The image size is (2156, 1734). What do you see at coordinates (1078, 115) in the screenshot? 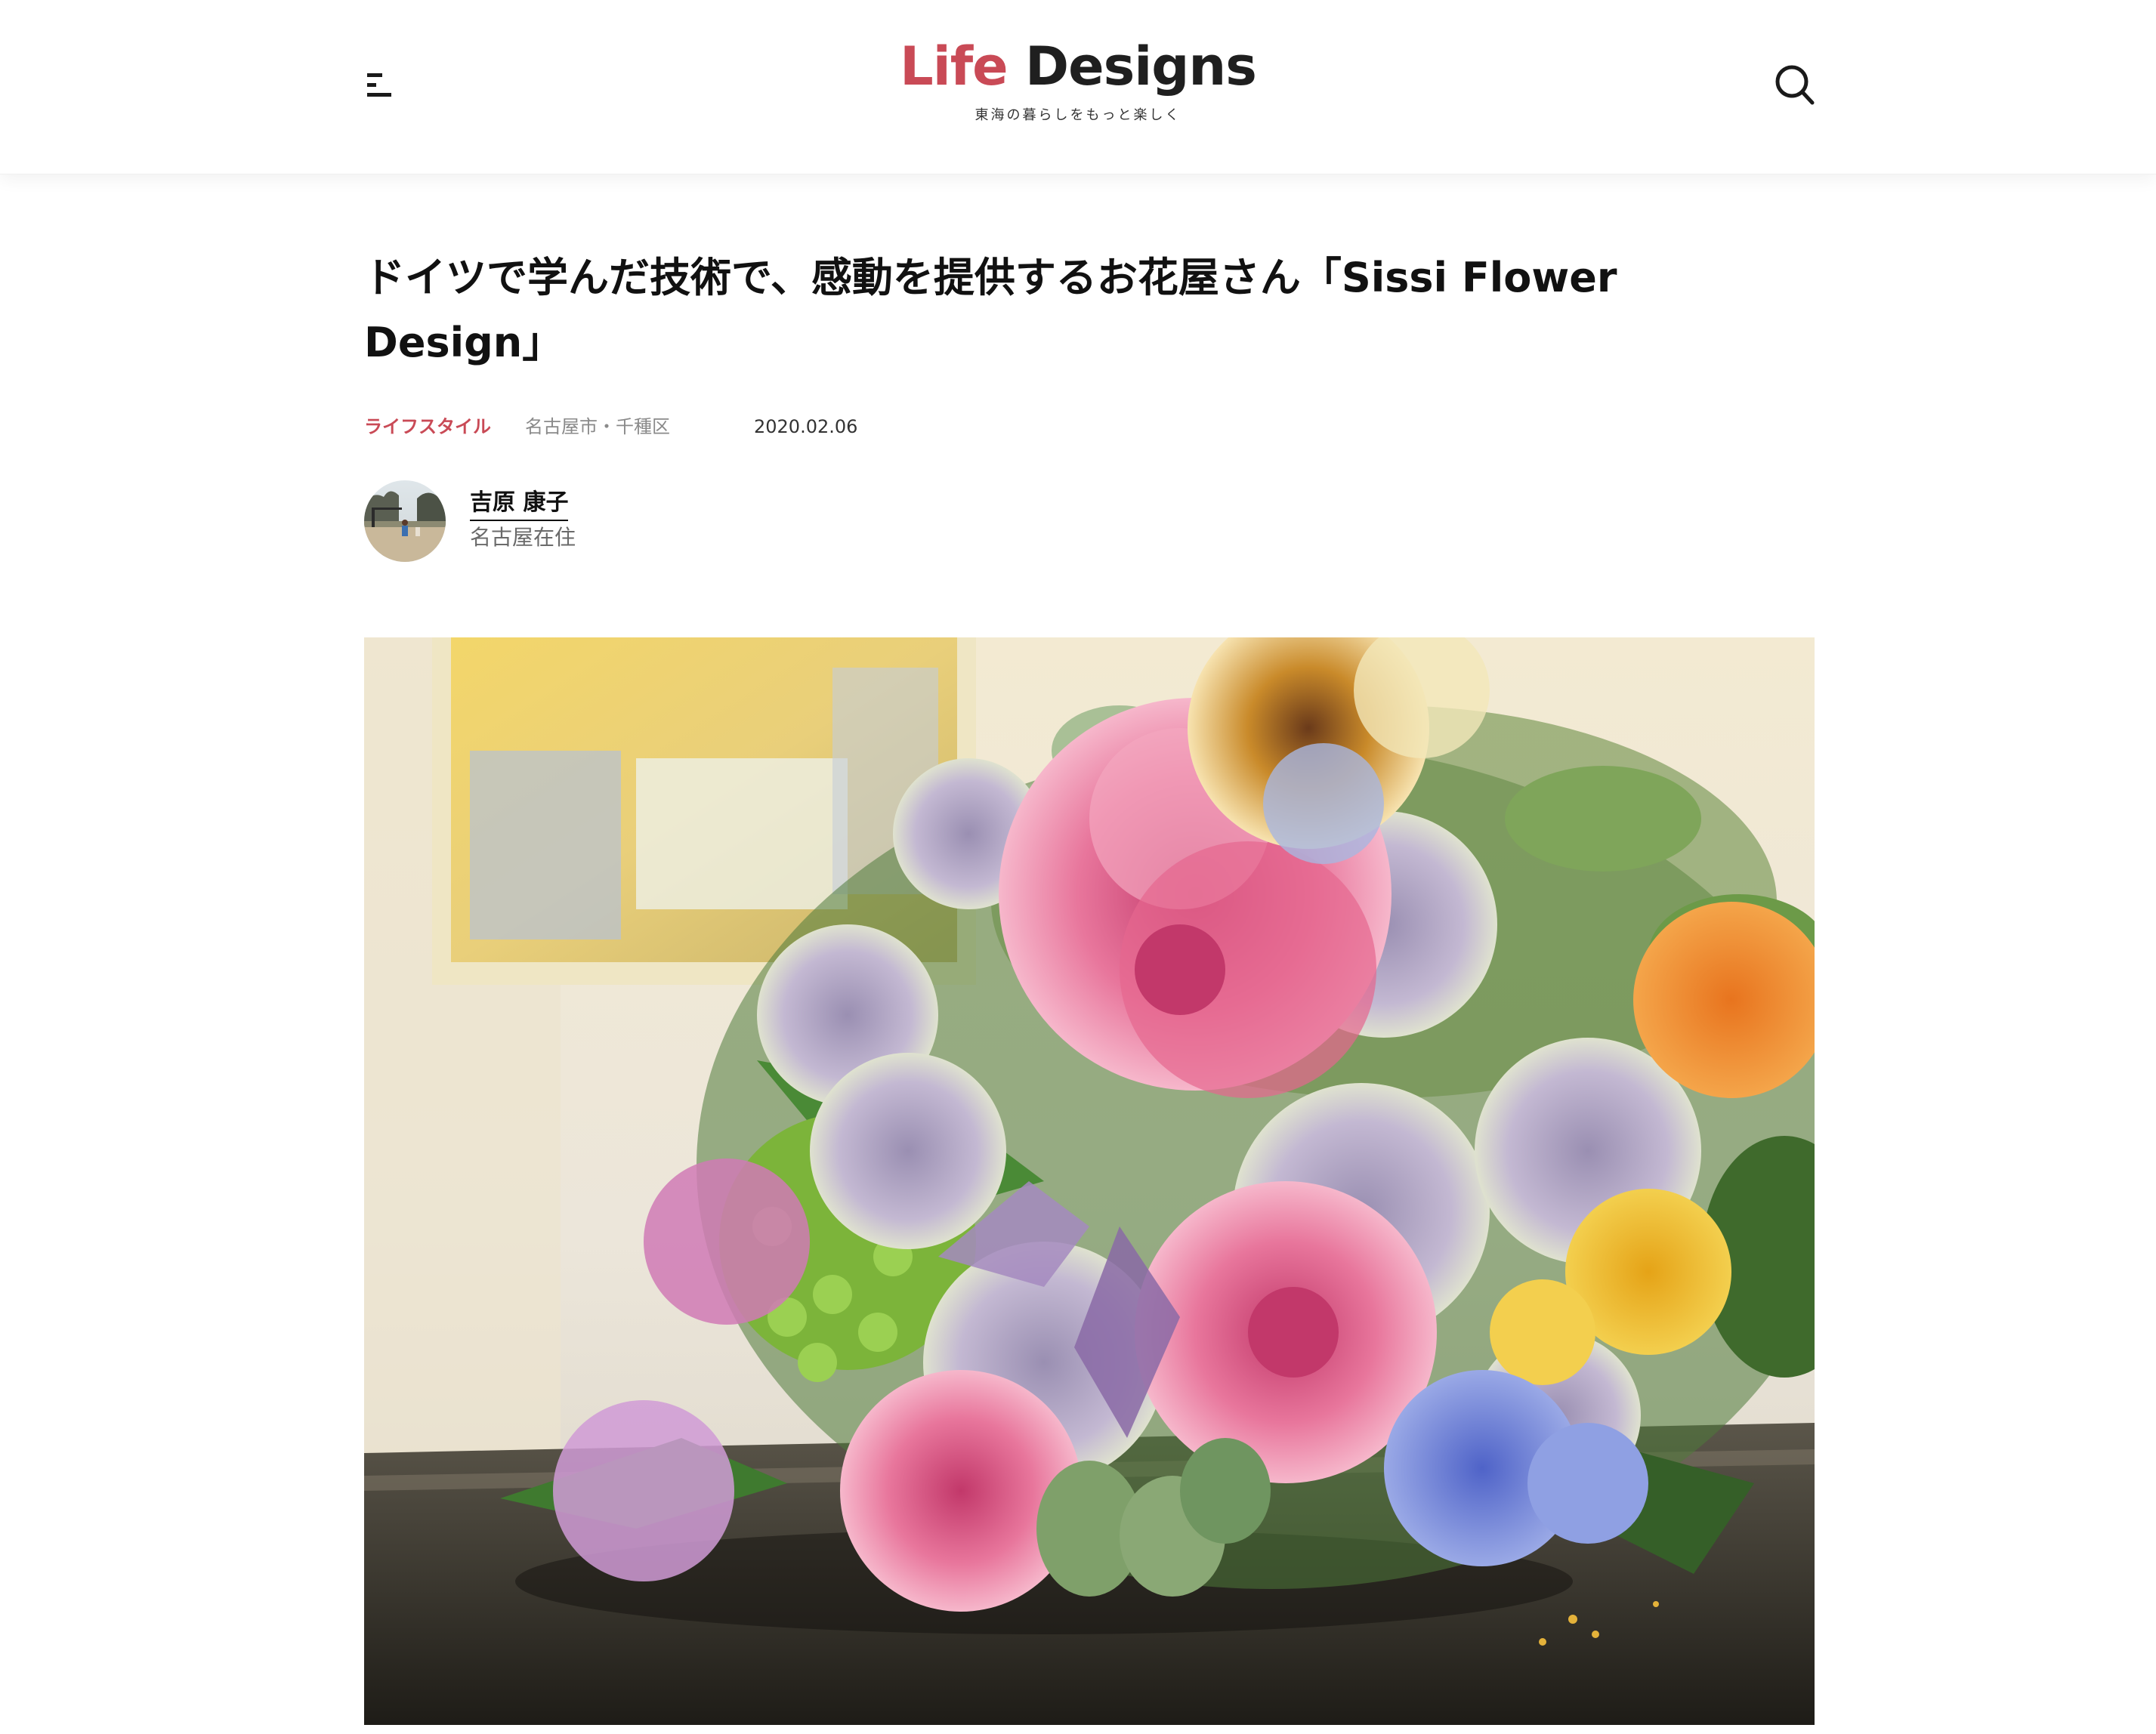
I see `site-tagline: 東海の暮らしをもっと楽しく` at bounding box center [1078, 115].